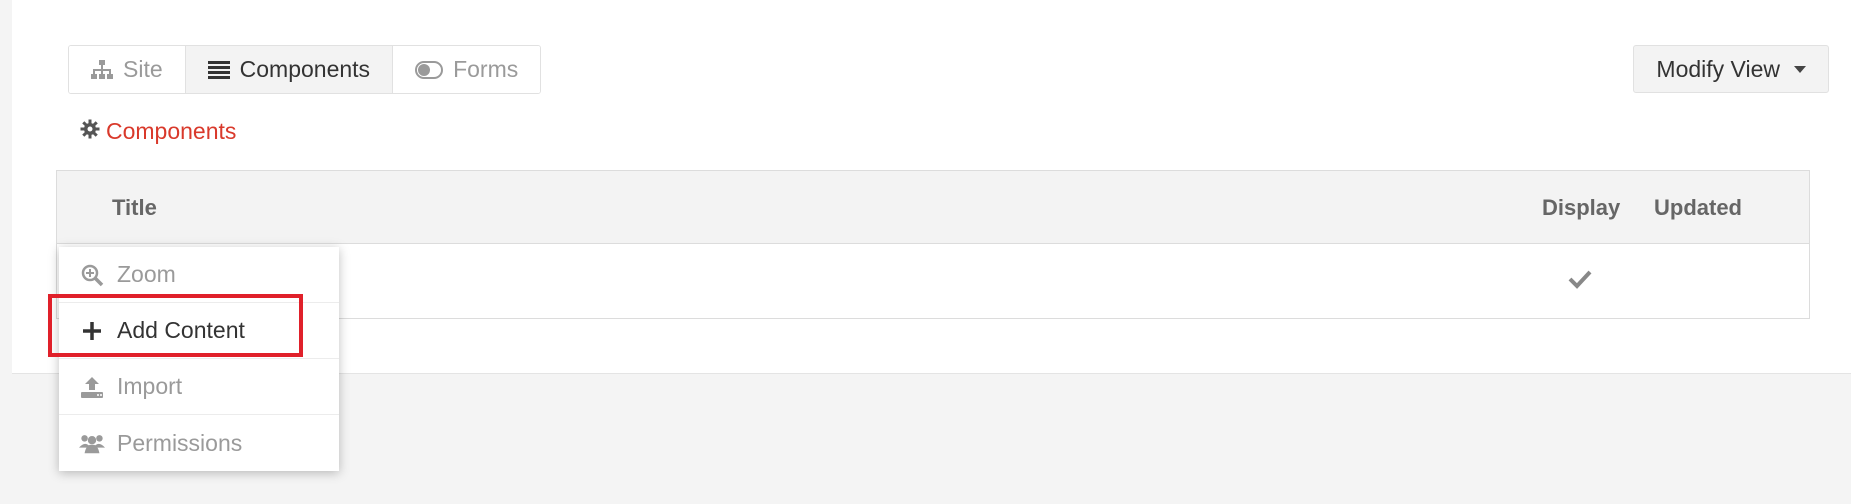 This screenshot has width=1851, height=504. What do you see at coordinates (429, 69) in the screenshot?
I see `toggle-icon` at bounding box center [429, 69].